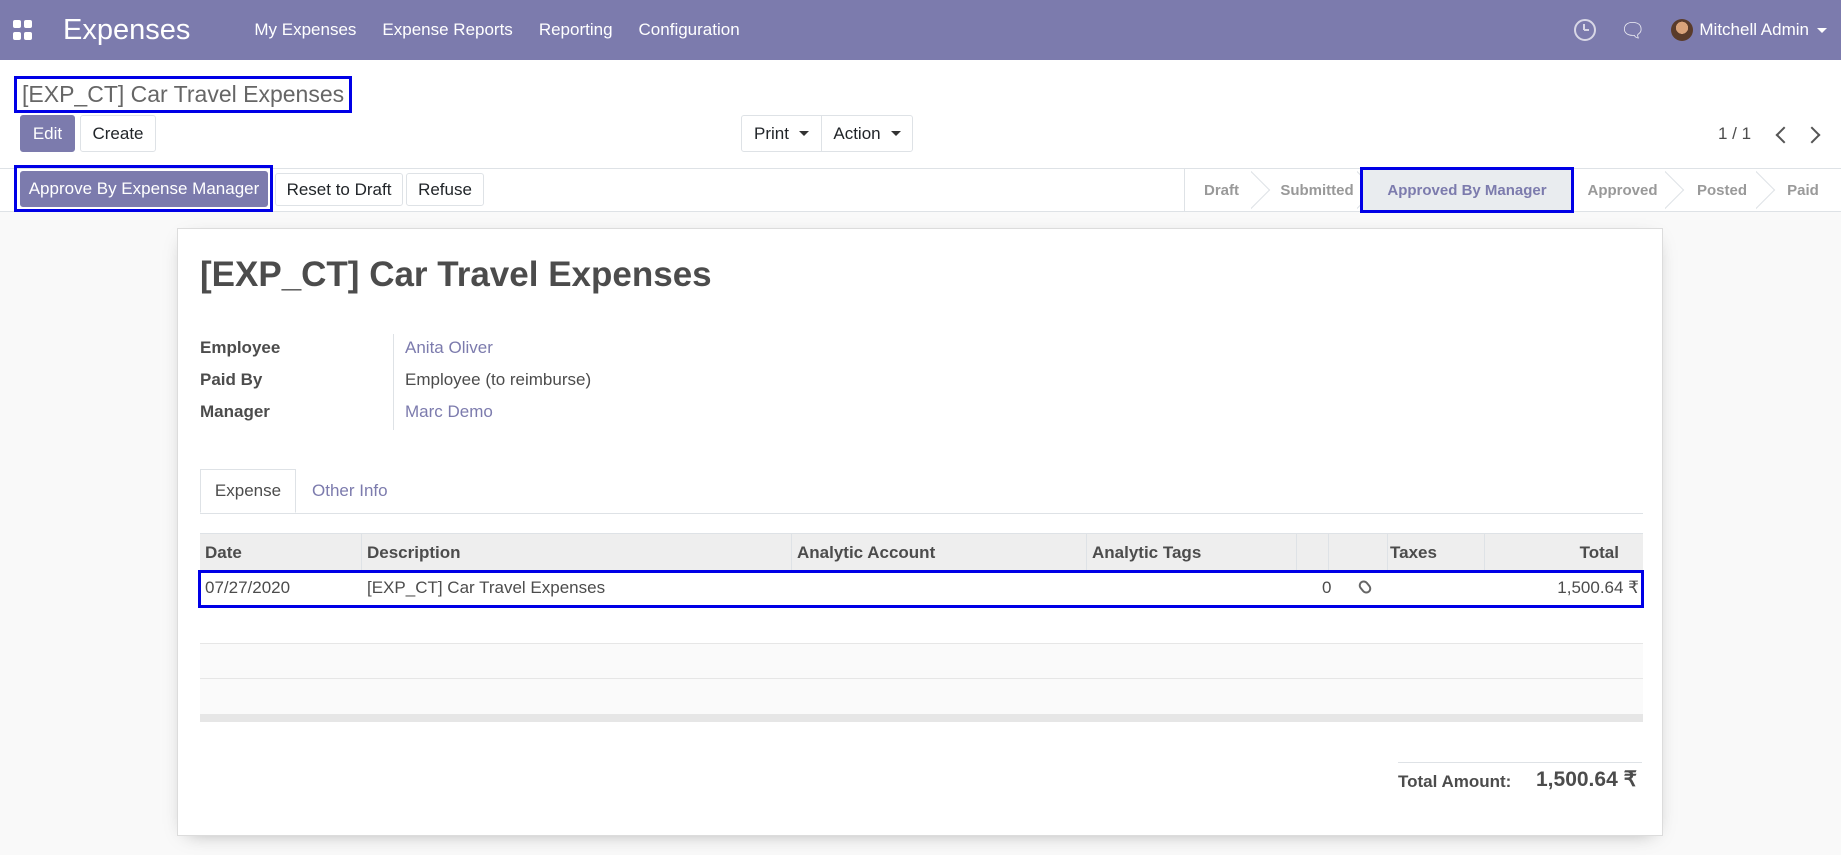 The image size is (1841, 855). I want to click on create-button: Create, so click(118, 133).